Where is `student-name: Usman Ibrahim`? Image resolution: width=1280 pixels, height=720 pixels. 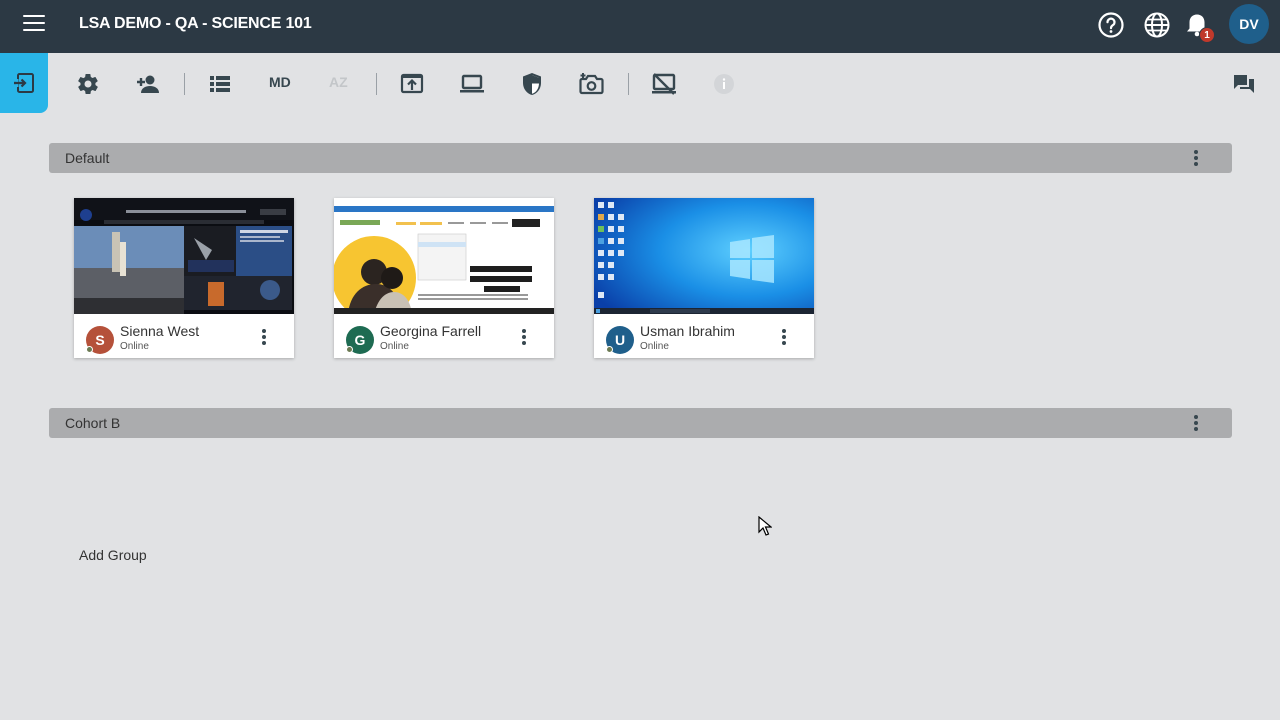
student-name: Usman Ibrahim is located at coordinates (687, 331).